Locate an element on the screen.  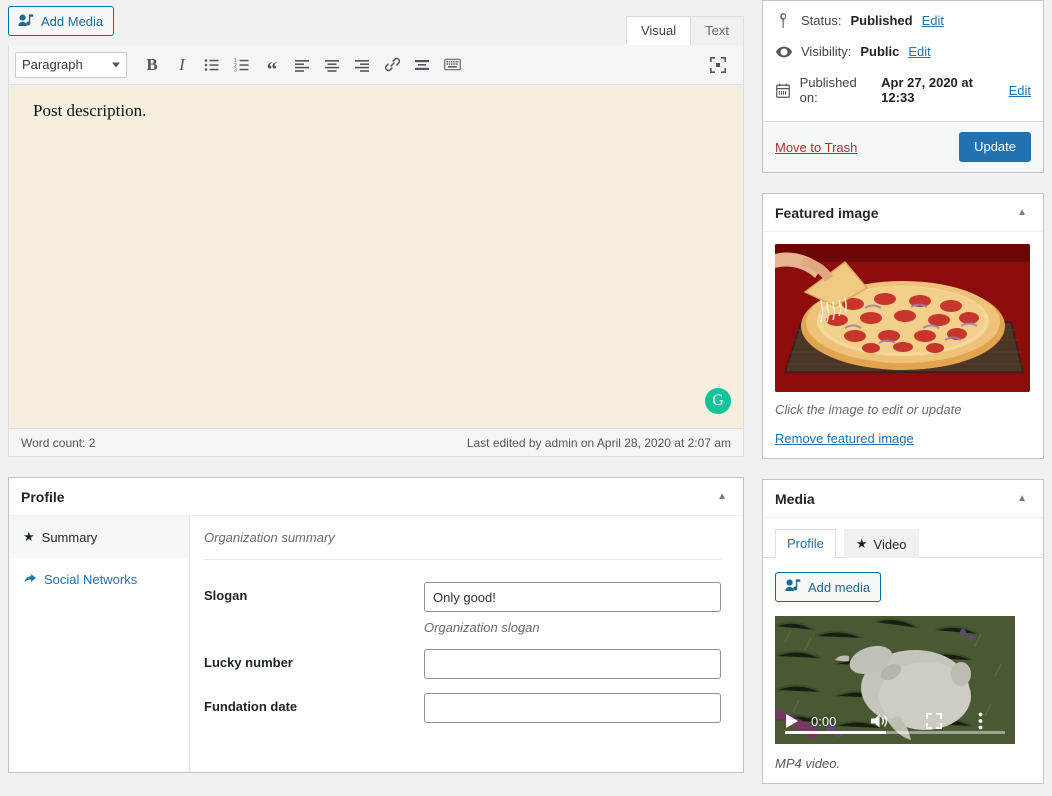
word-count: Word count: 2 is located at coordinates (58, 442).